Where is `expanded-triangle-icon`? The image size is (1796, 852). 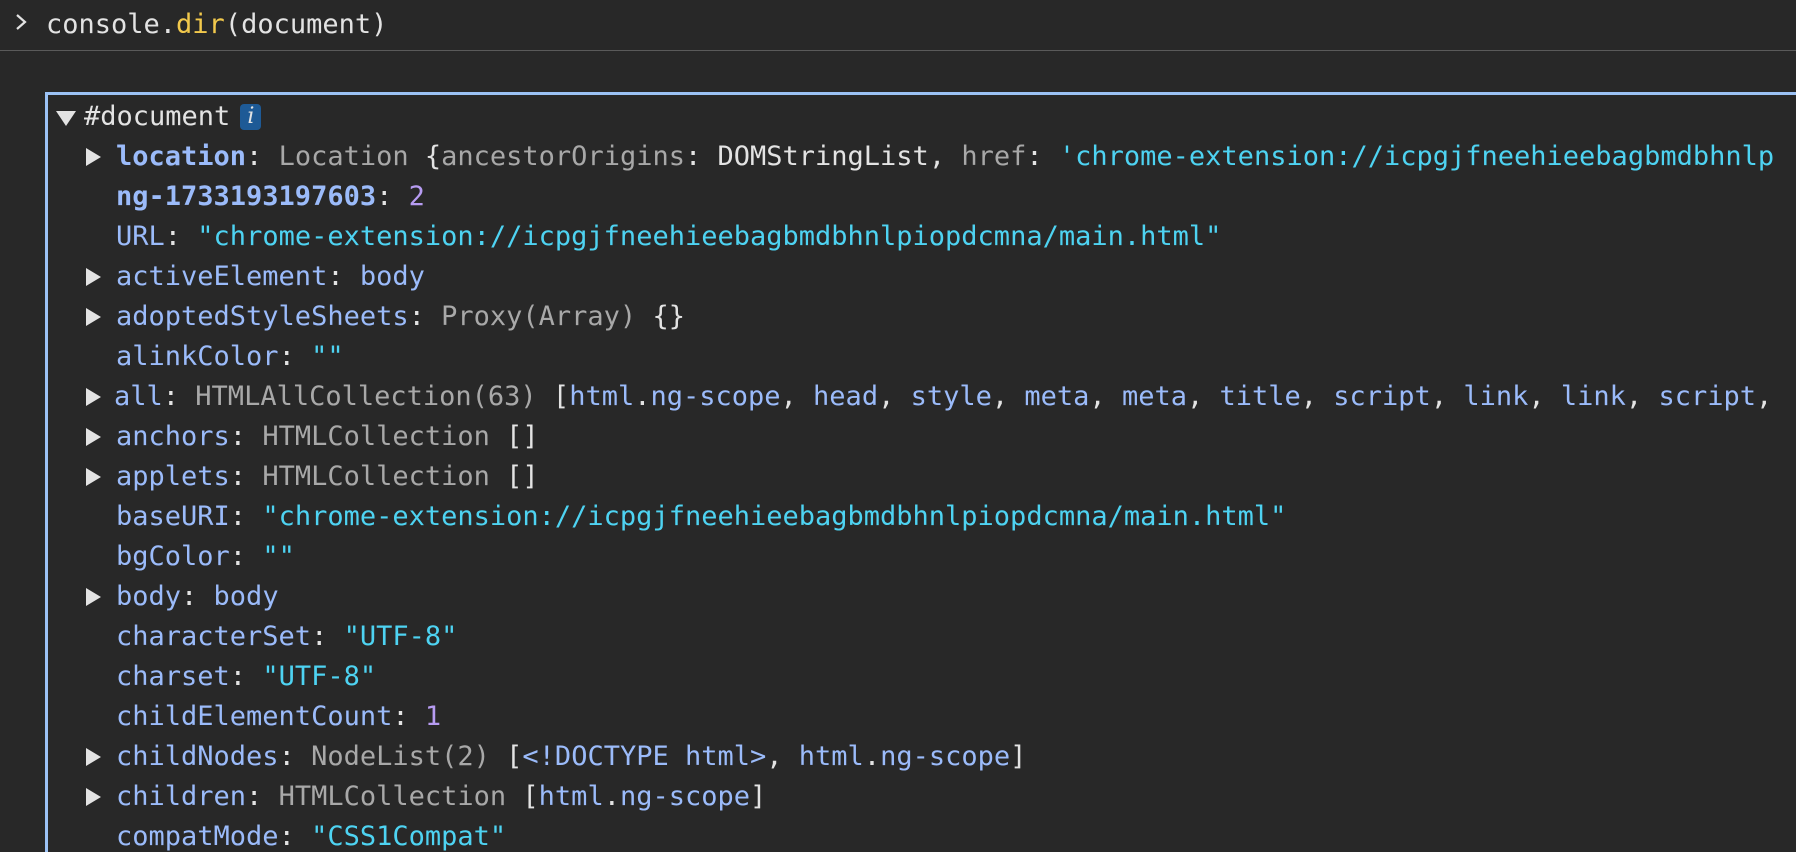
expanded-triangle-icon is located at coordinates (66, 118).